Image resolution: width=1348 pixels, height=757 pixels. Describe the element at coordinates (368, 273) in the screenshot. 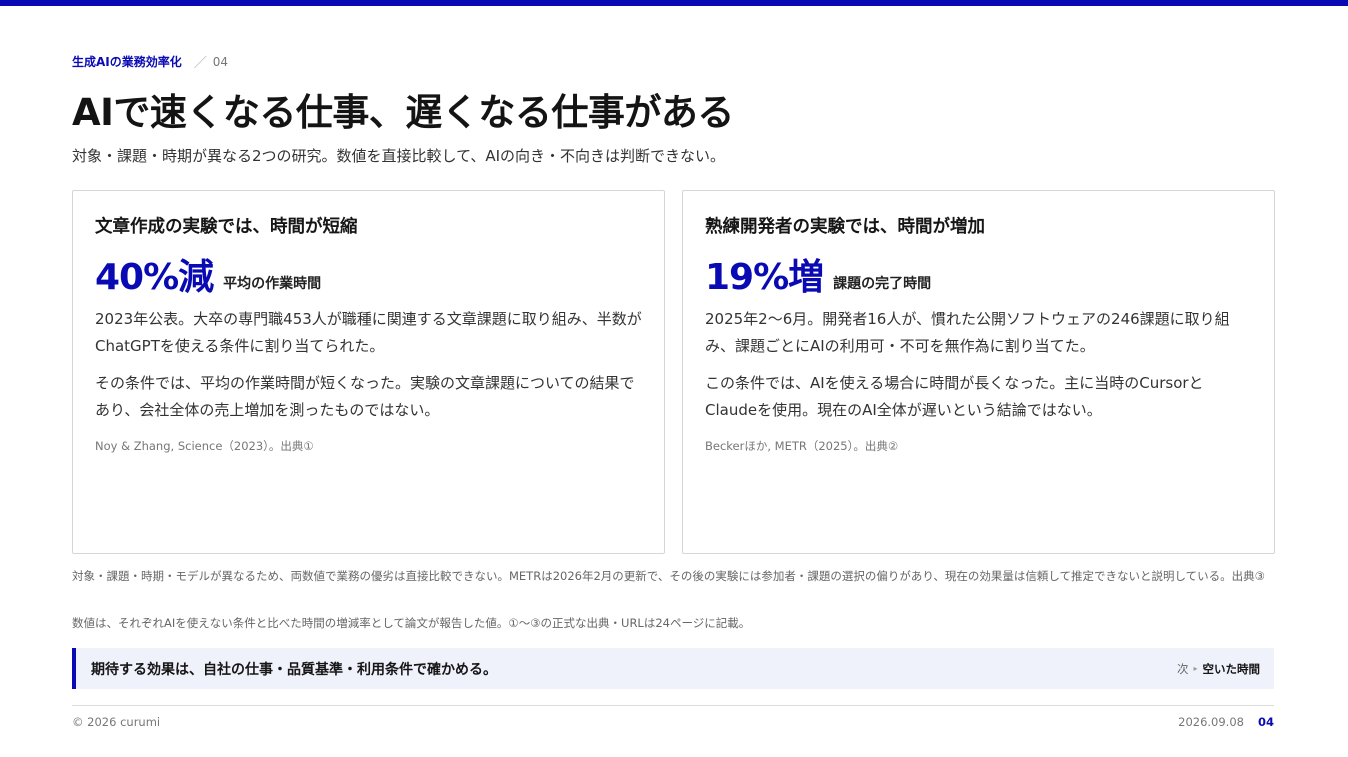

I see `metric-row: 40%減 平均の作業時間` at that location.